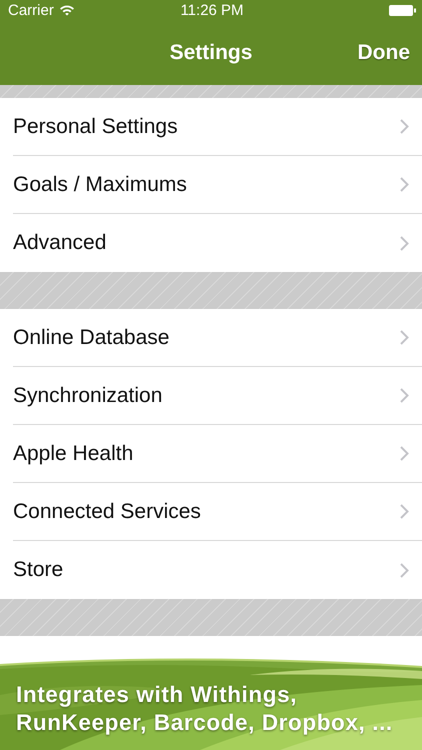 This screenshot has width=422, height=750. What do you see at coordinates (402, 10) in the screenshot?
I see `battery-icon` at bounding box center [402, 10].